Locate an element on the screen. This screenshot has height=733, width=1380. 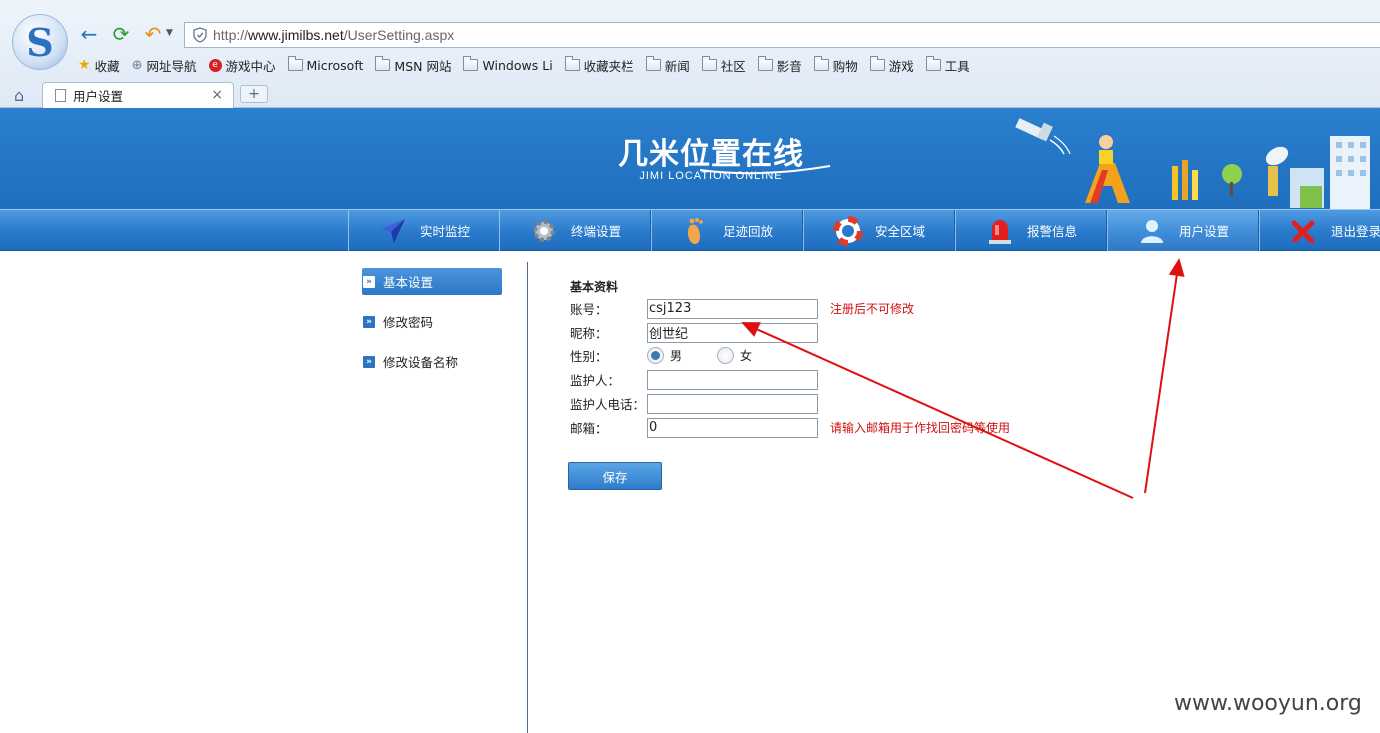
account-hint: 注册后不可修改 is located at coordinates (872, 309).